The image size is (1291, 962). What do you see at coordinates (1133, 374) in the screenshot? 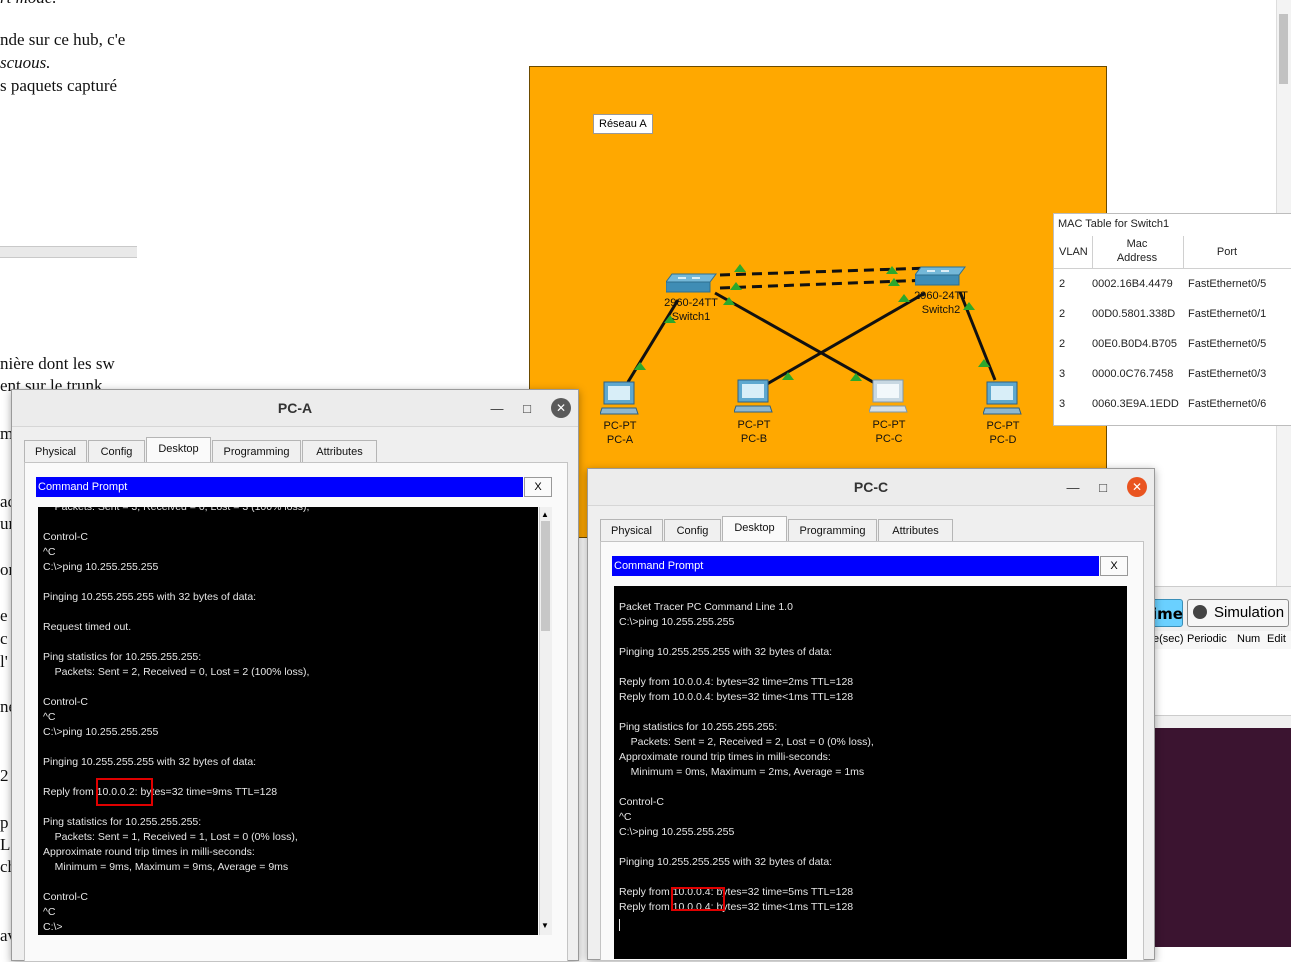
I see `cell-mac: 0000.0C76.7458` at bounding box center [1133, 374].